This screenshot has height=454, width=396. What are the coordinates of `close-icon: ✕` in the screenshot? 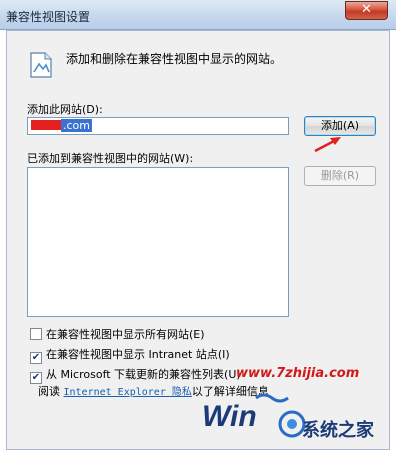 It's located at (366, 9).